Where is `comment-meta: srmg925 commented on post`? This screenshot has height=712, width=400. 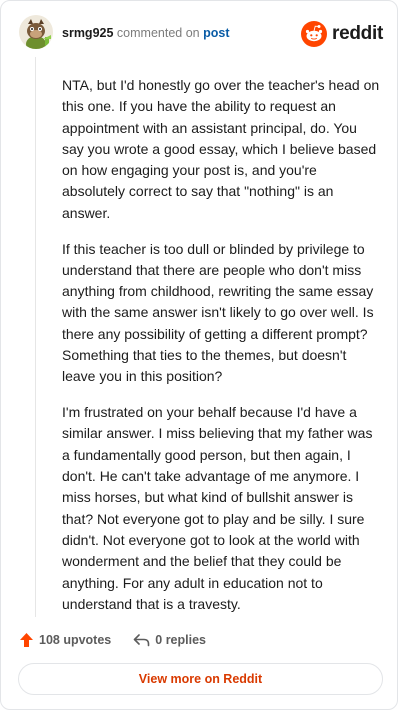 comment-meta: srmg925 commented on post is located at coordinates (145, 33).